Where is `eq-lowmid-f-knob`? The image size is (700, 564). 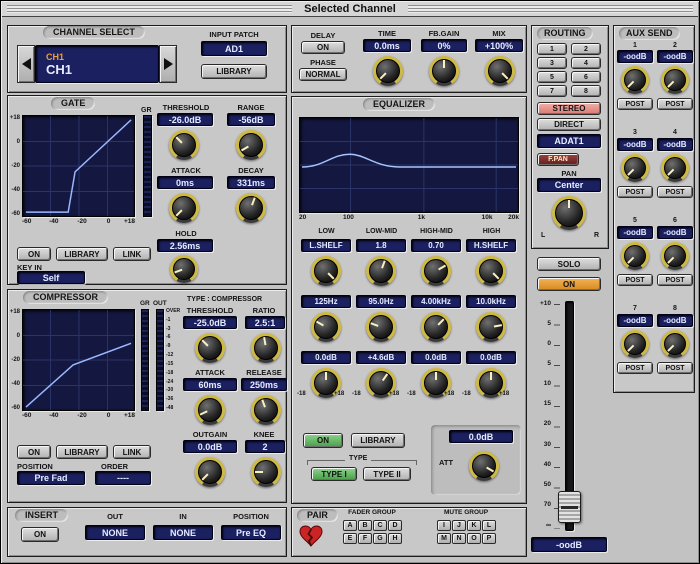 eq-lowmid-f-knob is located at coordinates (381, 327).